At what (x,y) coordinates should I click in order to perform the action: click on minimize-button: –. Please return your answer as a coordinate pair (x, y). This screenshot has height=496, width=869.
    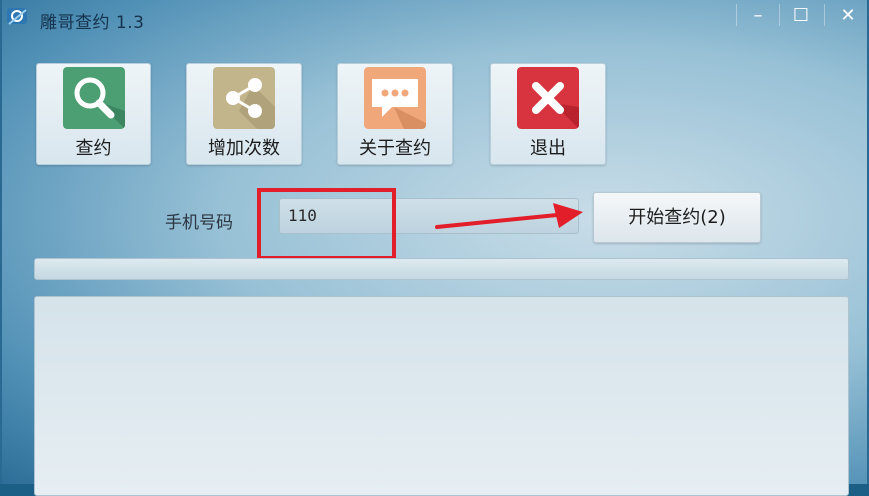
    Looking at the image, I should click on (758, 15).